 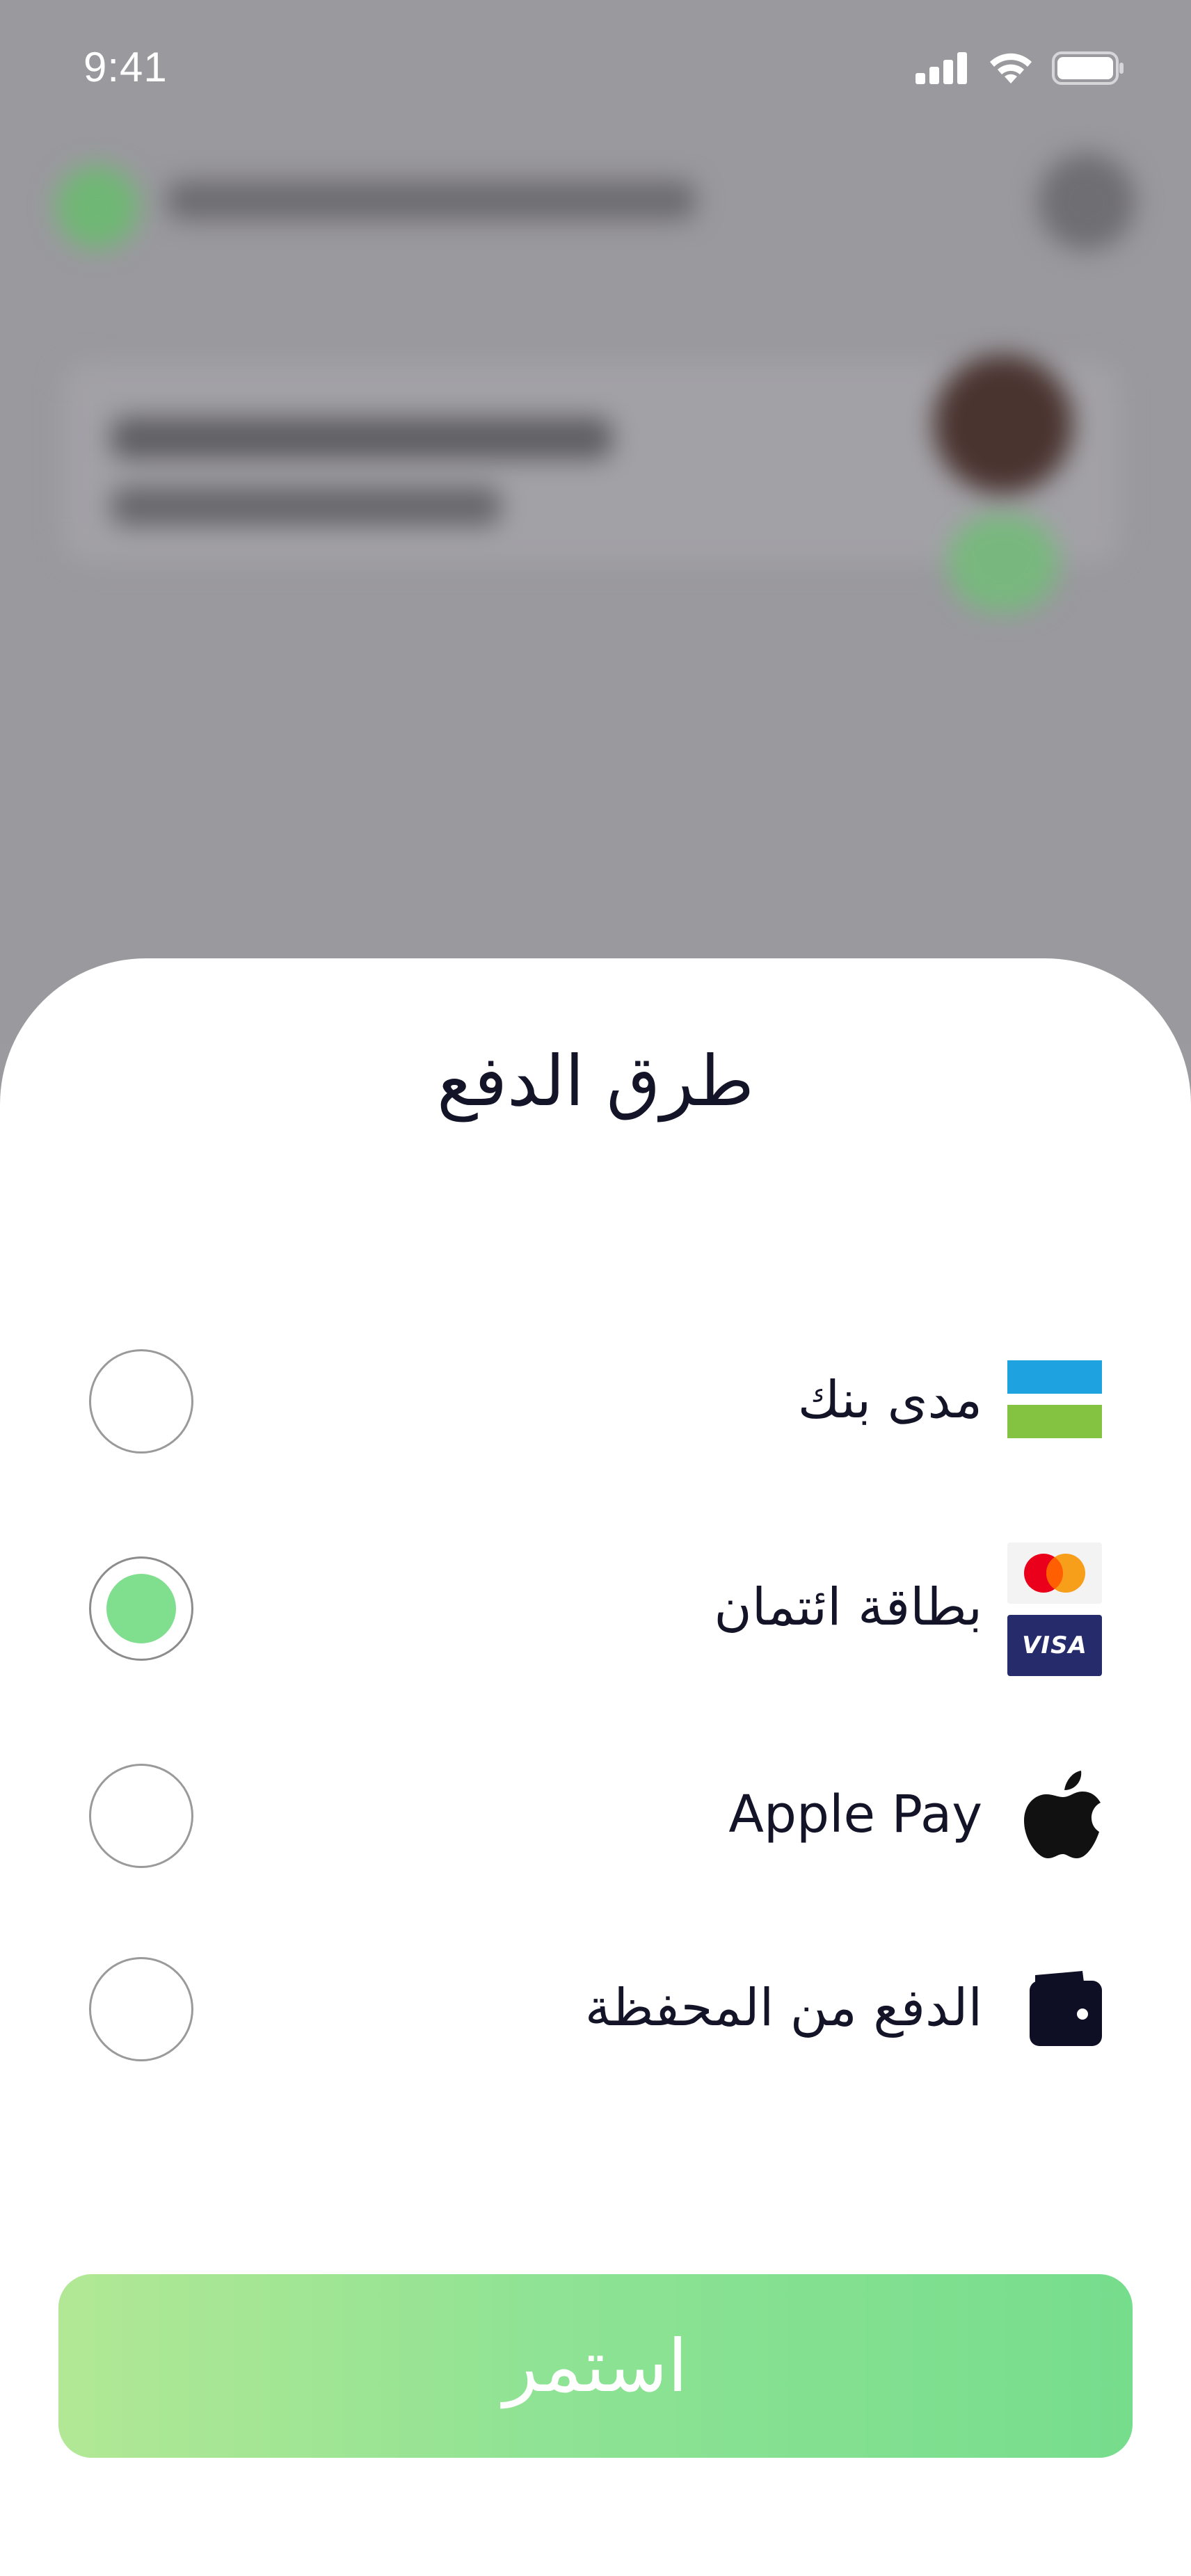 What do you see at coordinates (1004, 564) in the screenshot?
I see `blurred-badge` at bounding box center [1004, 564].